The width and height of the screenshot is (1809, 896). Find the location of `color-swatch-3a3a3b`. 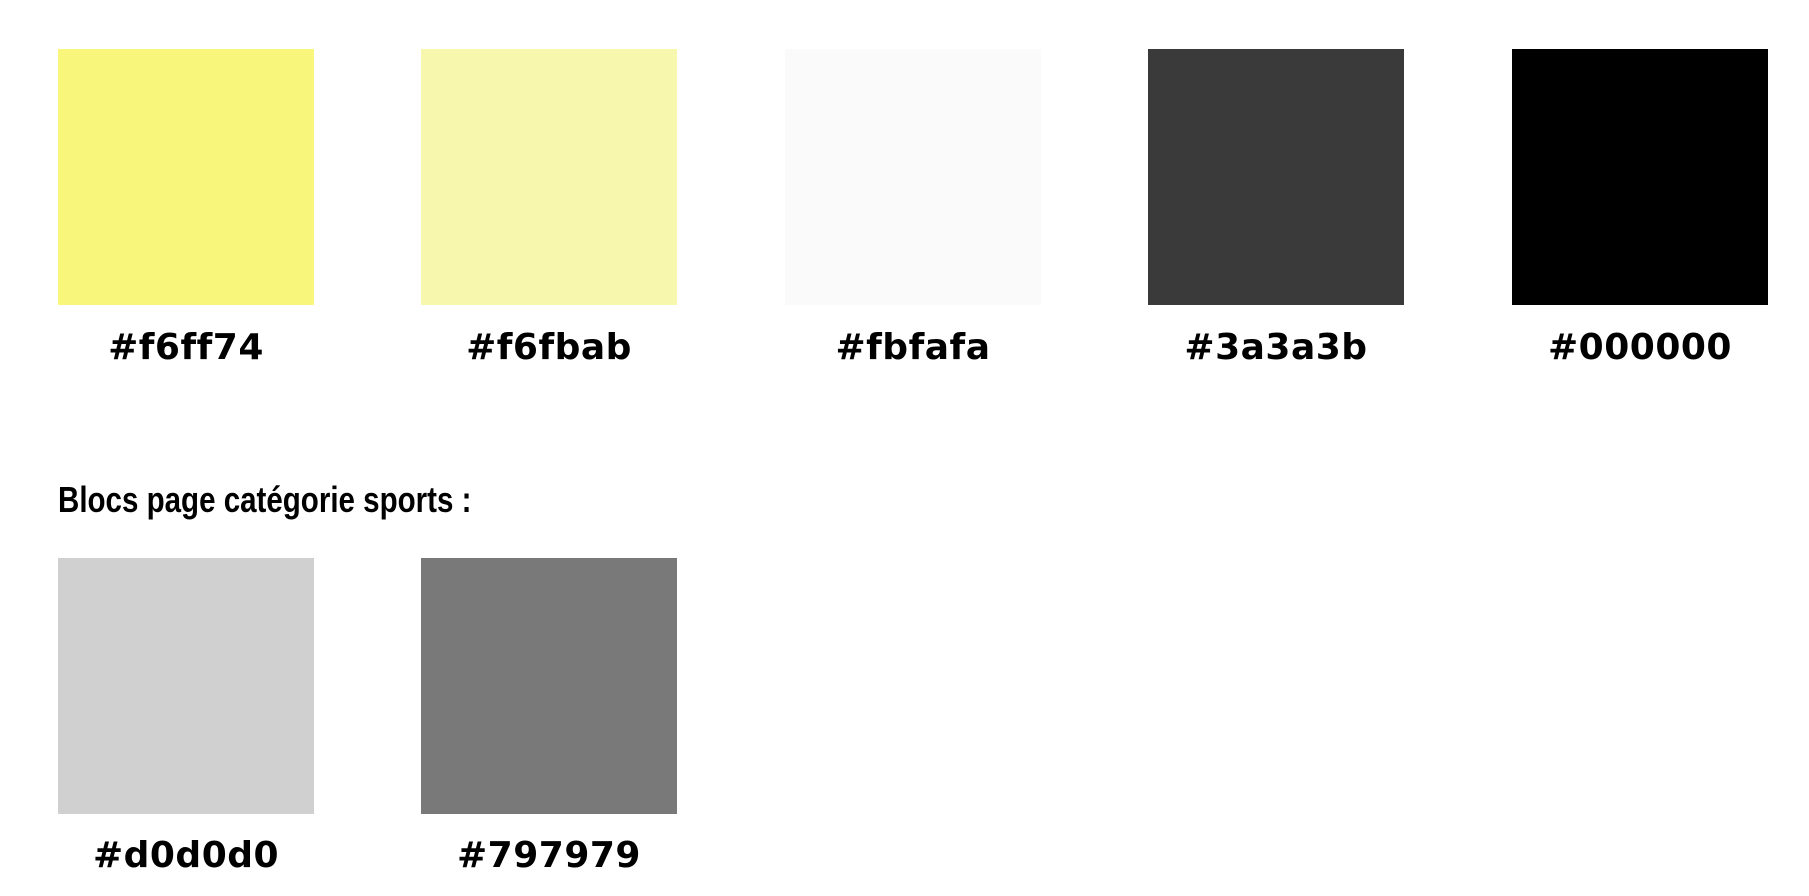

color-swatch-3a3a3b is located at coordinates (1276, 177).